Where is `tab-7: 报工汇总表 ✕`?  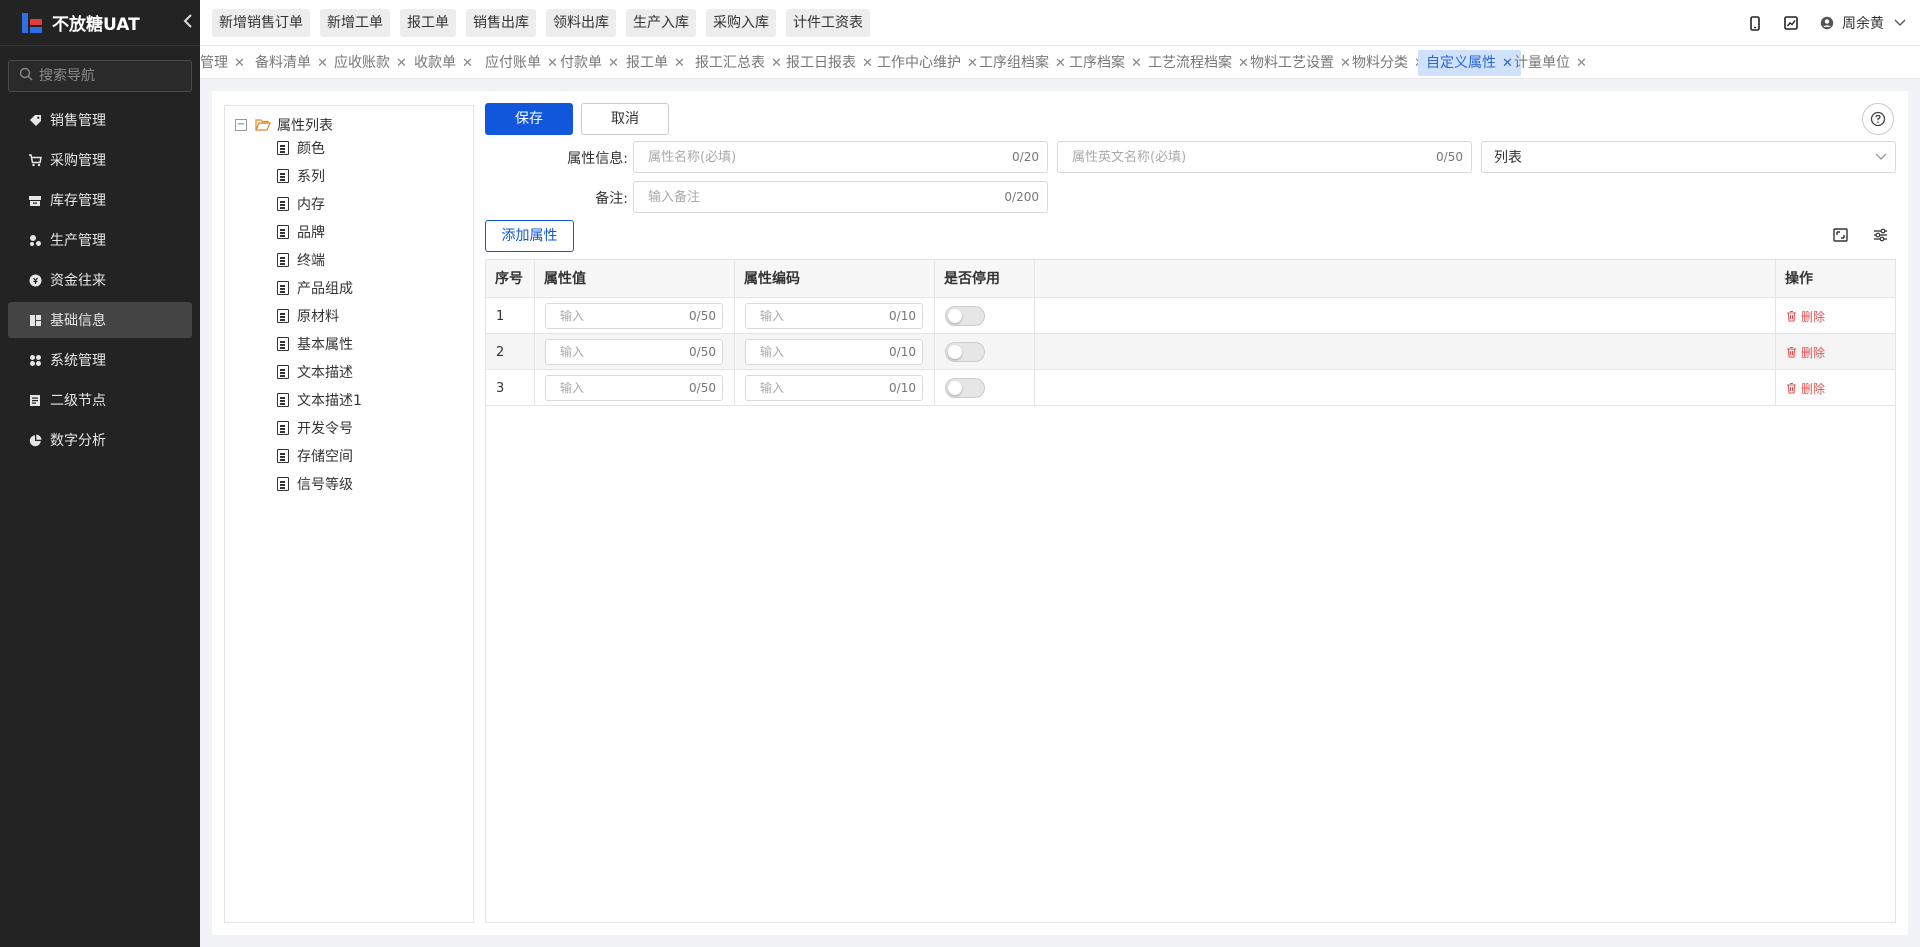
tab-7: 报工汇总表 ✕ is located at coordinates (738, 63).